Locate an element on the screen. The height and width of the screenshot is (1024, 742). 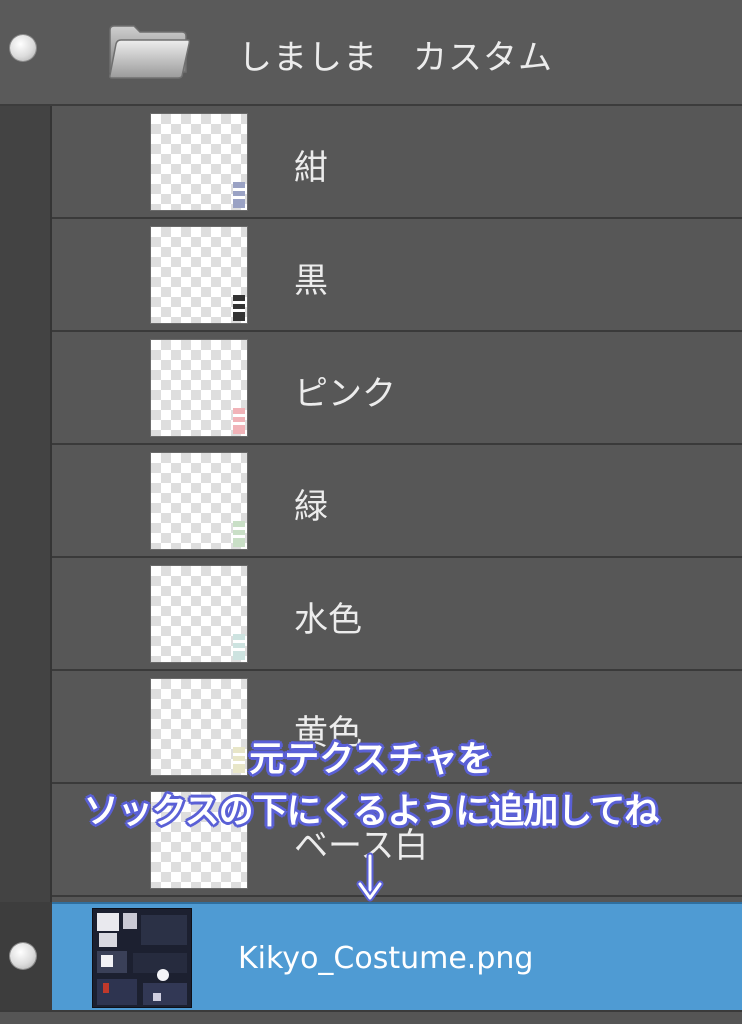
instruction-annotation: 元テクスチャを ソックスの下にくるように追加してね is located at coordinates (371, 786).